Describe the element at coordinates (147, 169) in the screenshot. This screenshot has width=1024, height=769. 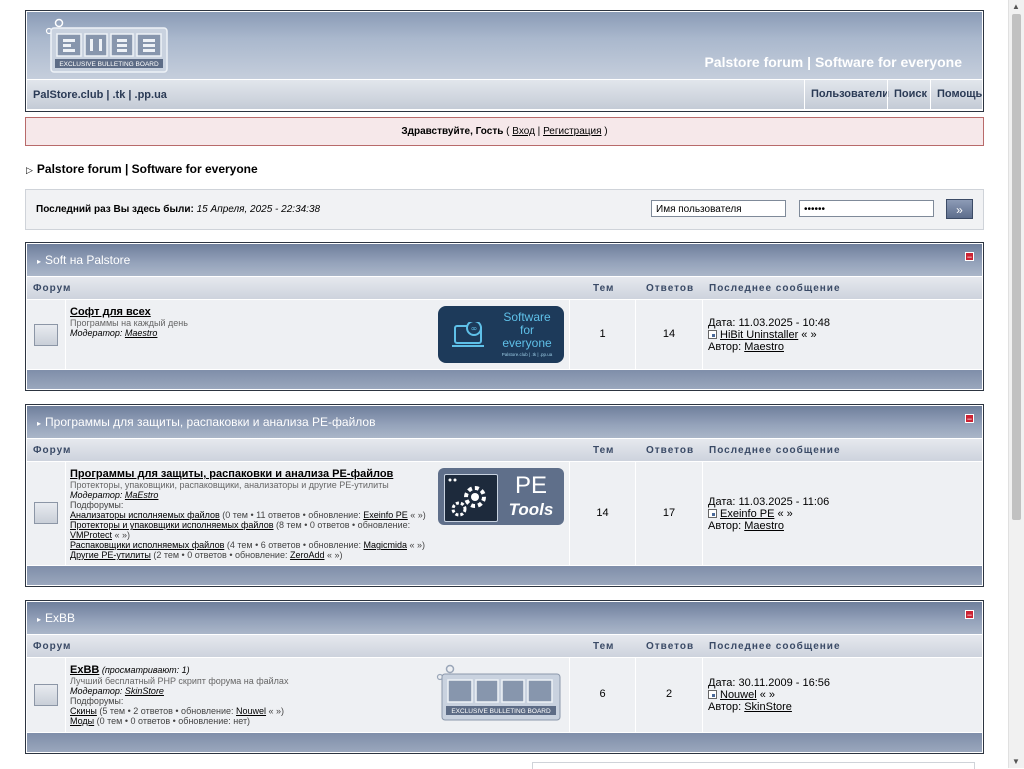
I see `breadcrumb-title: Palstore forum | Software for everyone` at that location.